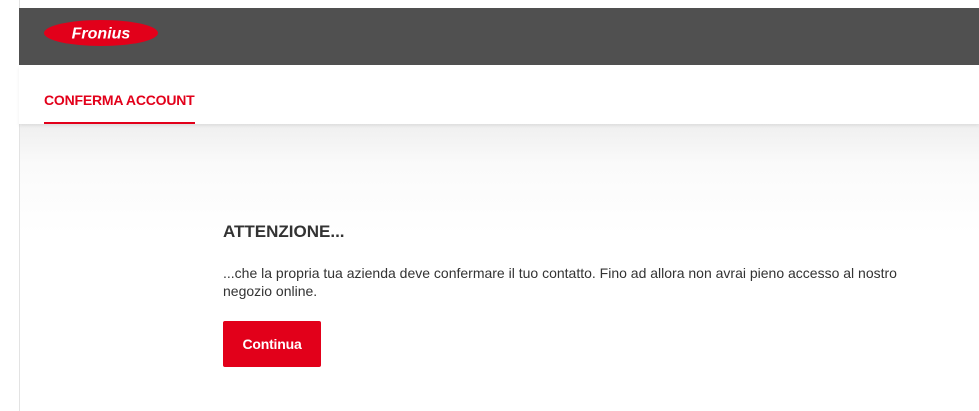 This screenshot has width=979, height=411. I want to click on continue-button: Continua, so click(272, 344).